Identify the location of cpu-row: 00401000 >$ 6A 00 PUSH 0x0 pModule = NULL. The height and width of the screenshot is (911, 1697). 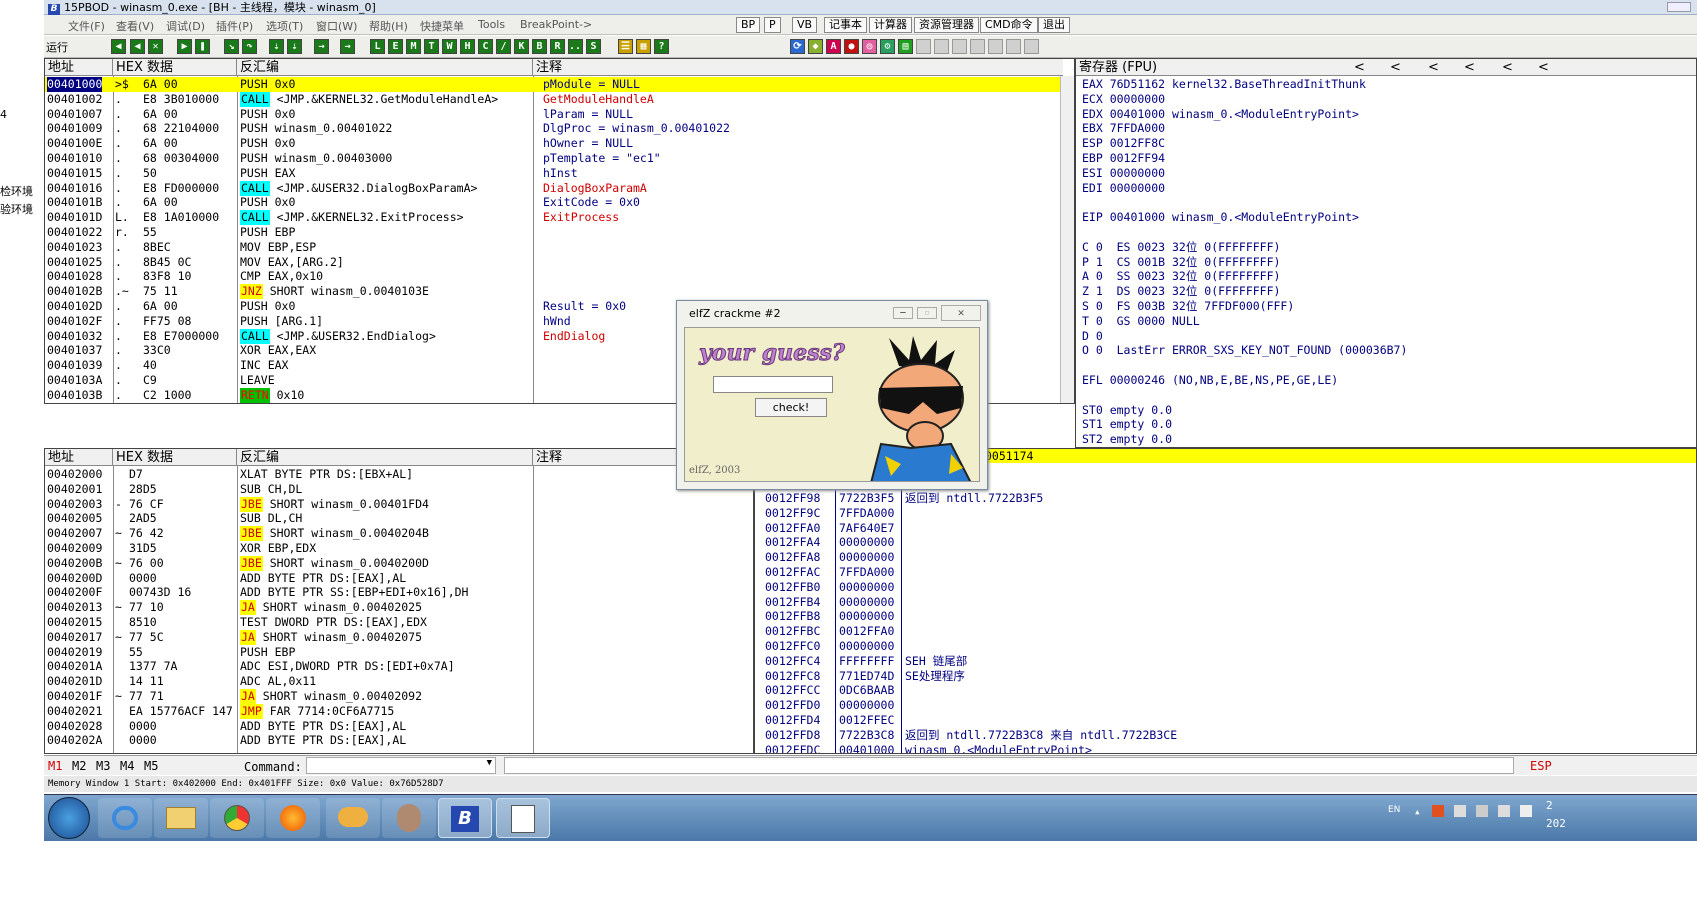
(553, 84).